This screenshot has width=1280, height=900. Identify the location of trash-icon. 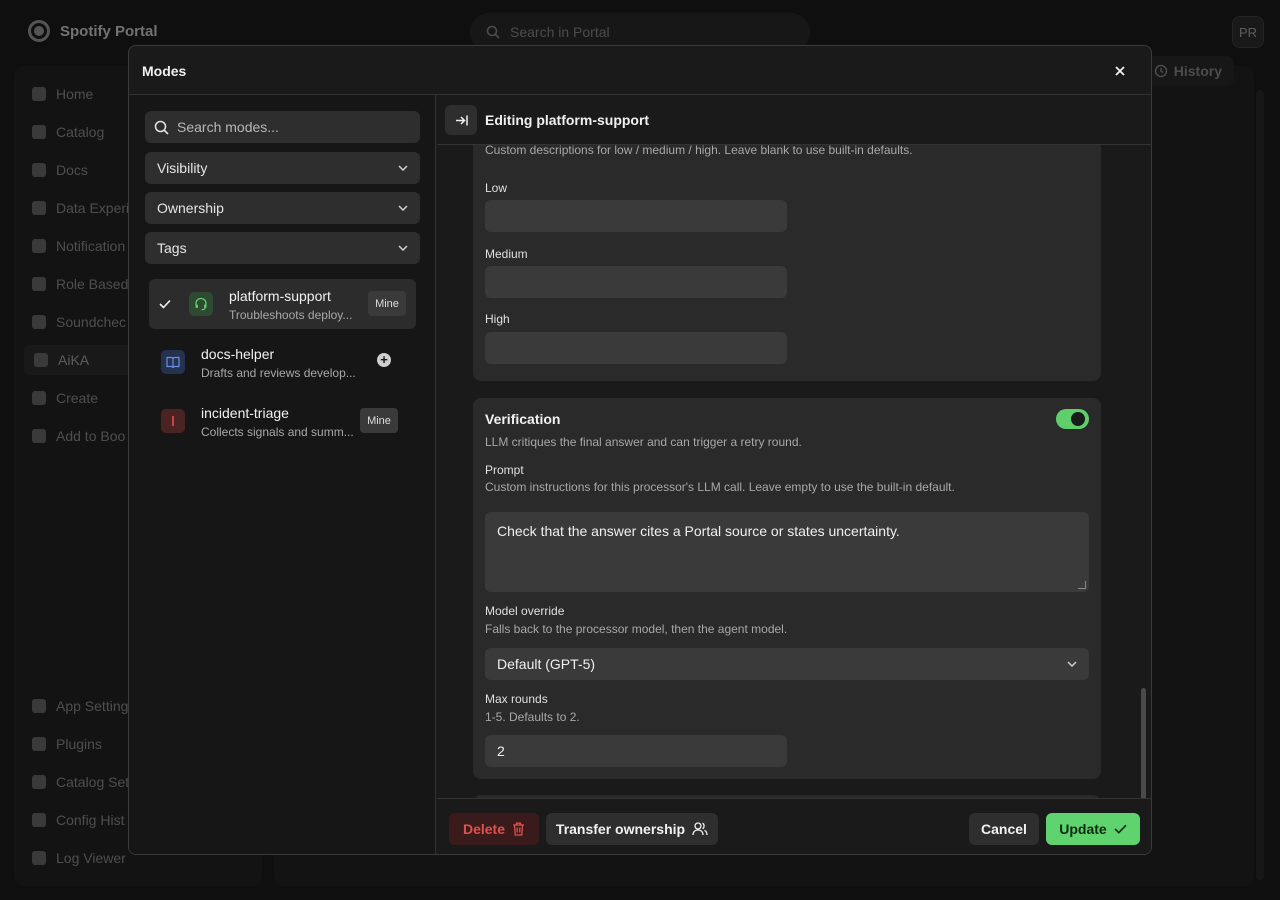
(519, 829).